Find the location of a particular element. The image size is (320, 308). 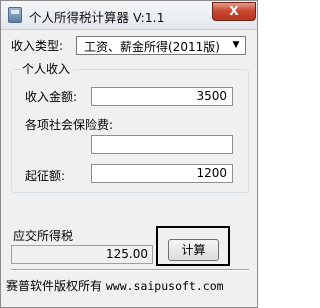

income-amount-label: 收入金额: is located at coordinates (51, 97).